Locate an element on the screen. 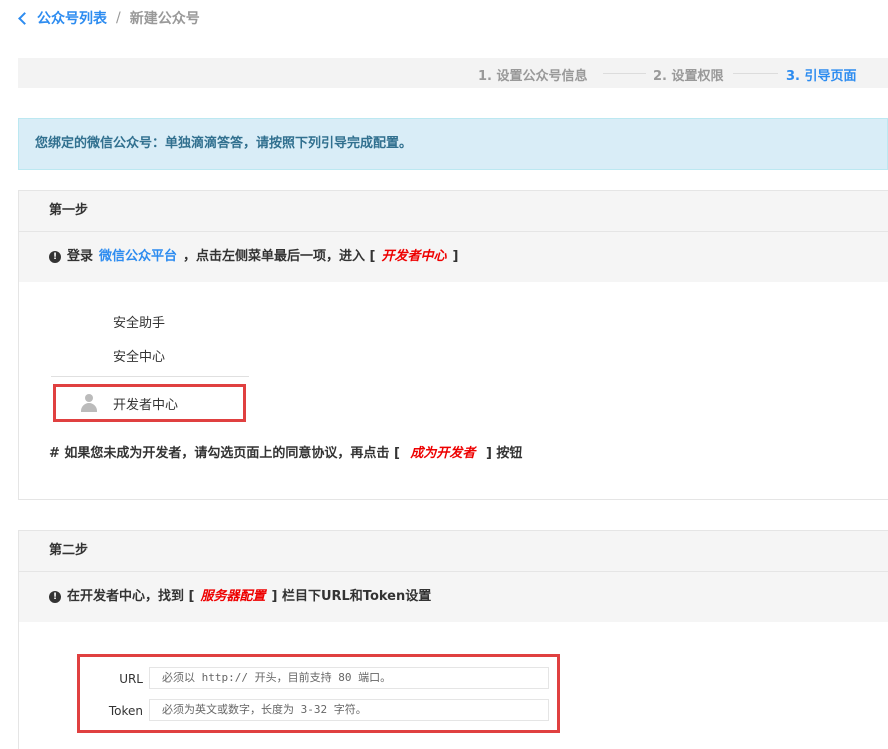  back-link-label: 公众号列表 is located at coordinates (72, 19).